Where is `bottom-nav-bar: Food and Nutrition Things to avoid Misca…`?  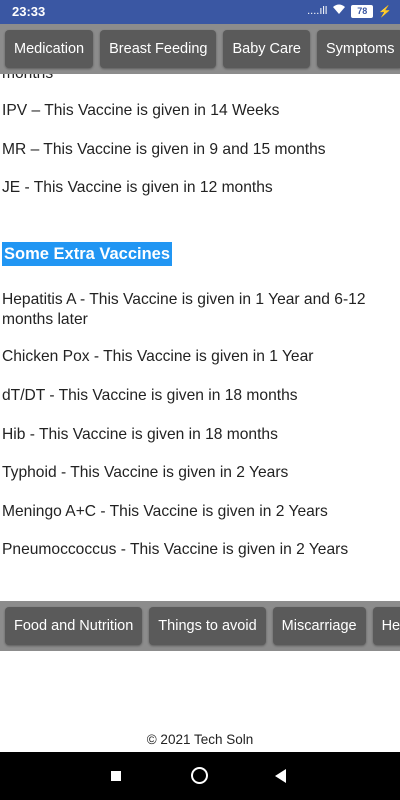 bottom-nav-bar: Food and Nutrition Things to avoid Misca… is located at coordinates (200, 626).